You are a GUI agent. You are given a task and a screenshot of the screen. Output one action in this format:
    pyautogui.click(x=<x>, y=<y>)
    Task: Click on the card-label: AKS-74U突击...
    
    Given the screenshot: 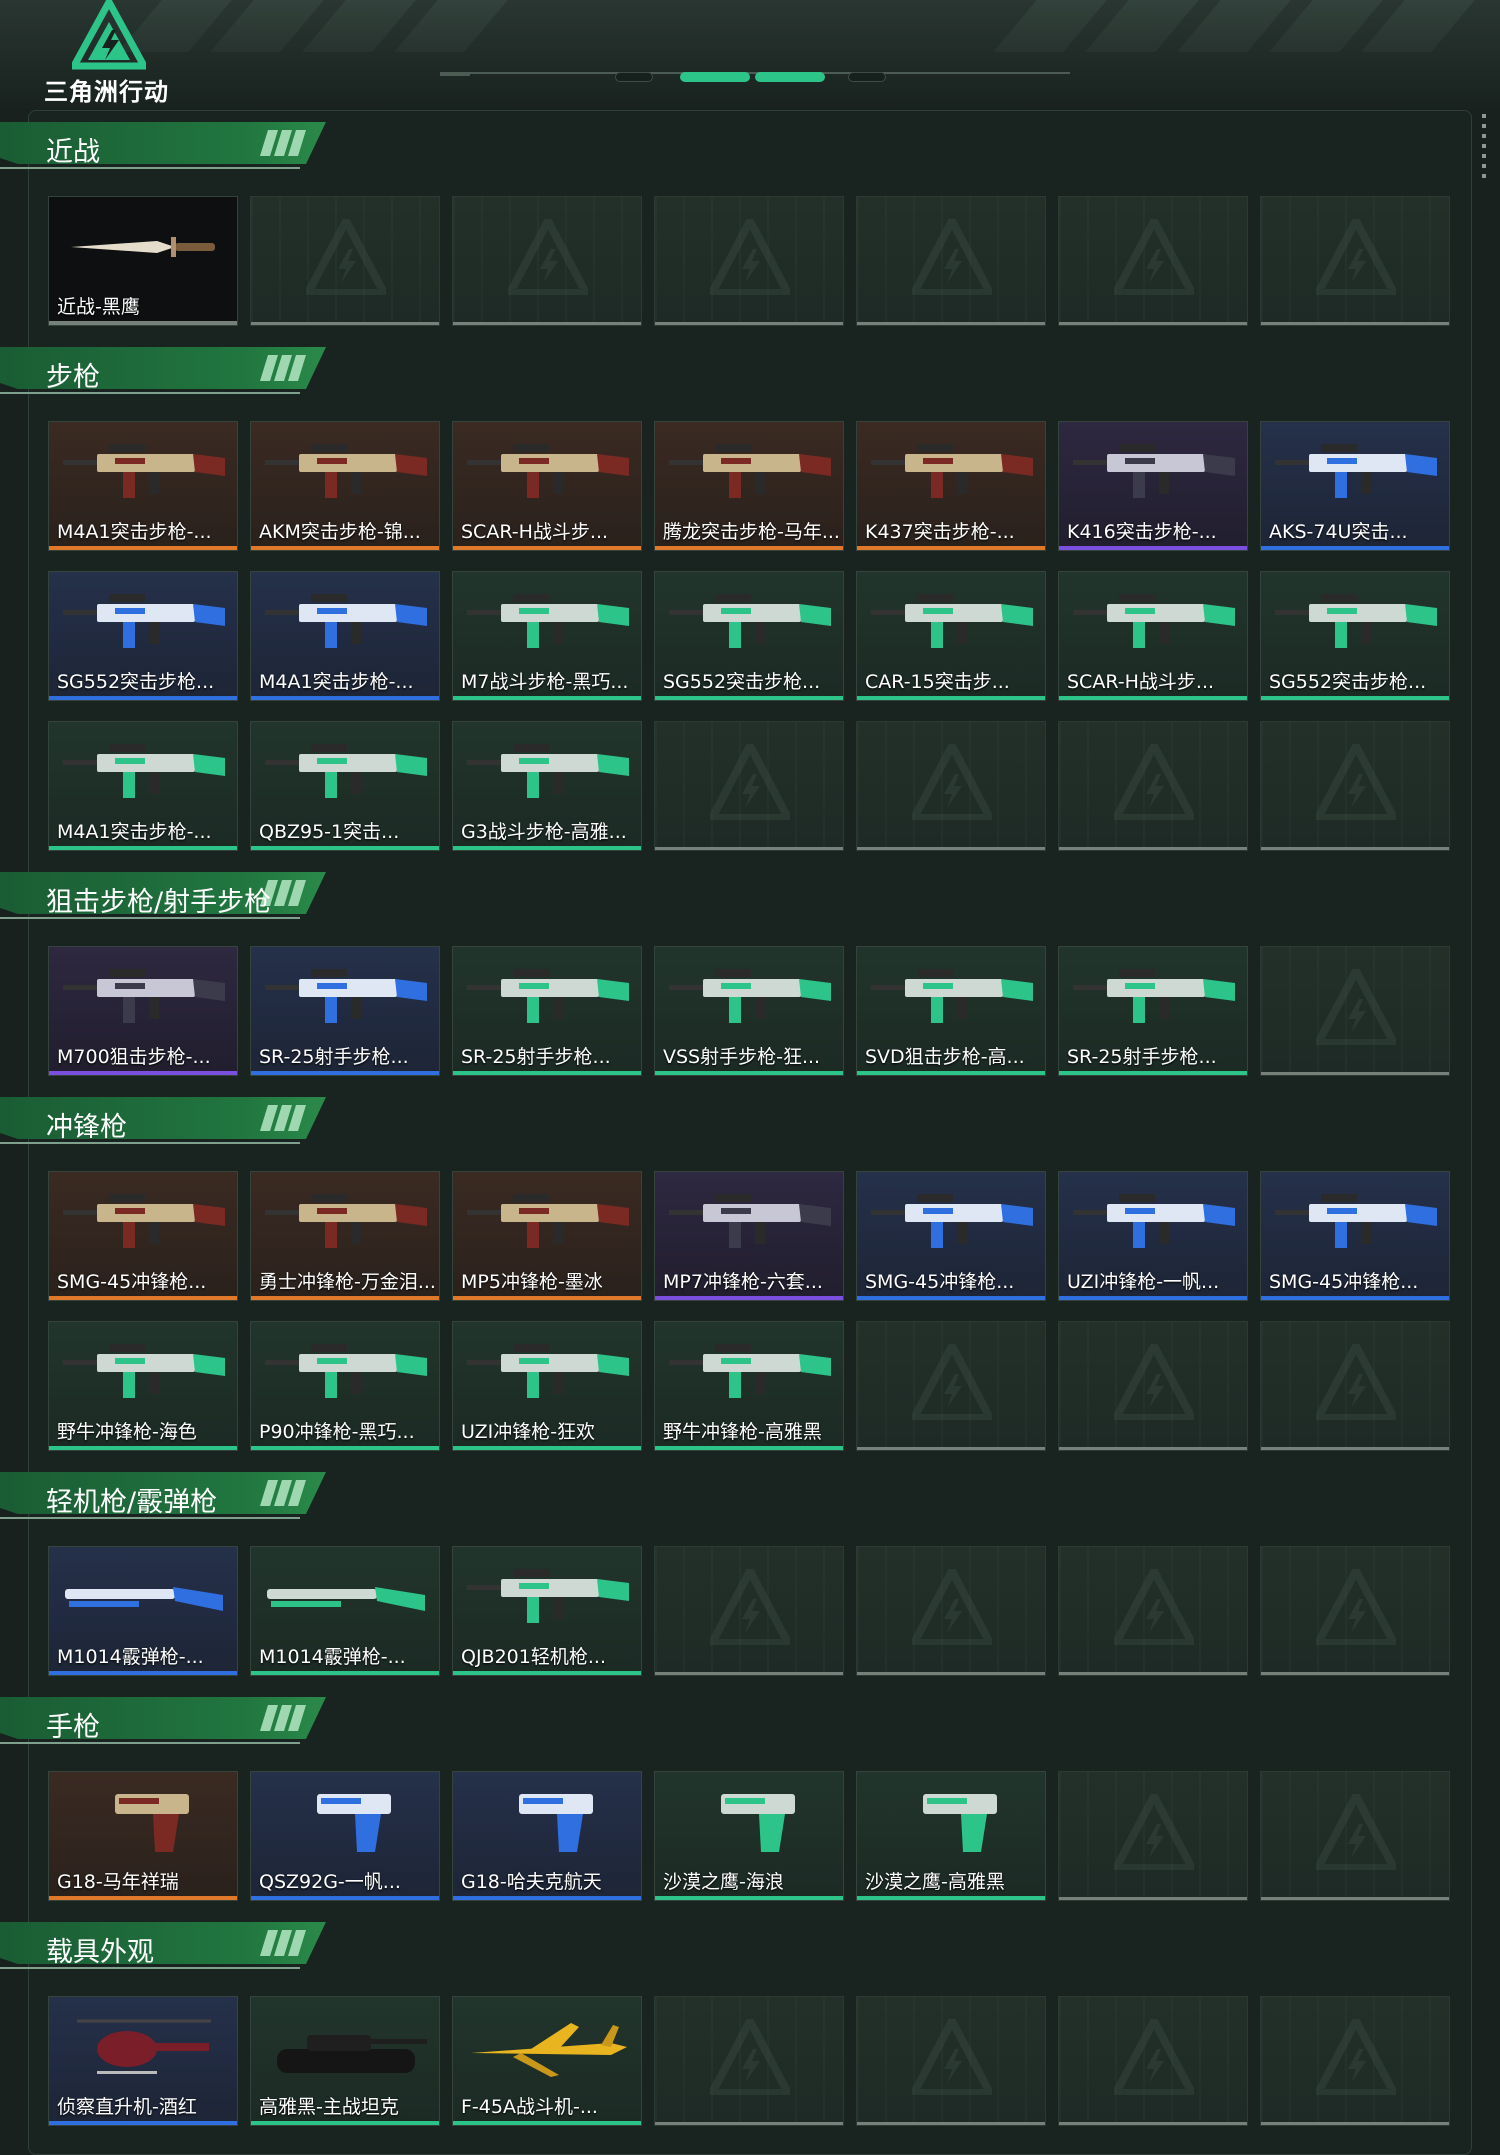 What is the action you would take?
    pyautogui.click(x=1338, y=532)
    